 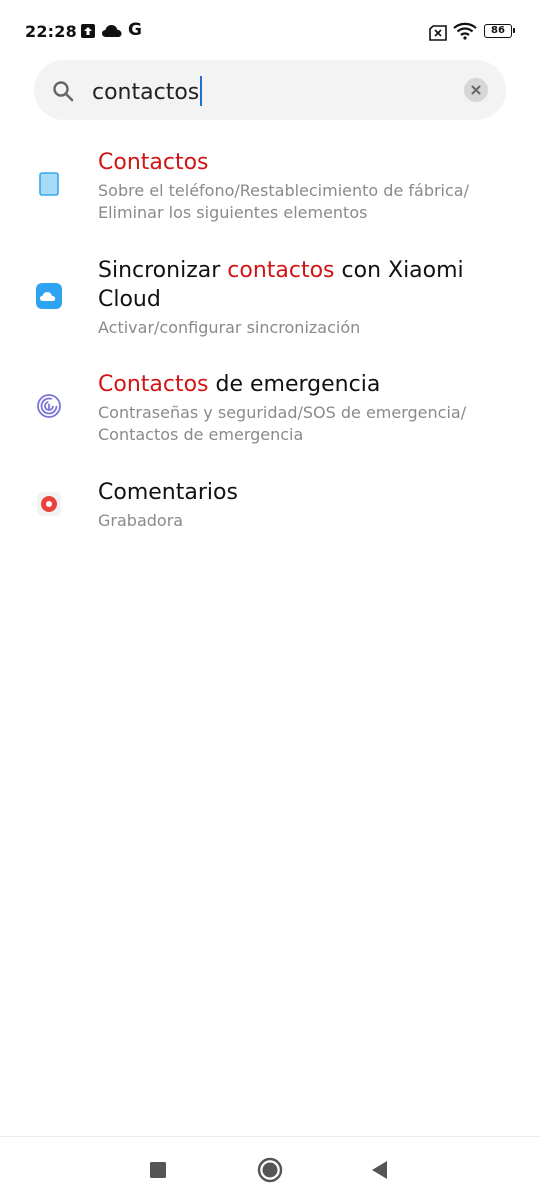 I want to click on recents-button, so click(x=158, y=1170).